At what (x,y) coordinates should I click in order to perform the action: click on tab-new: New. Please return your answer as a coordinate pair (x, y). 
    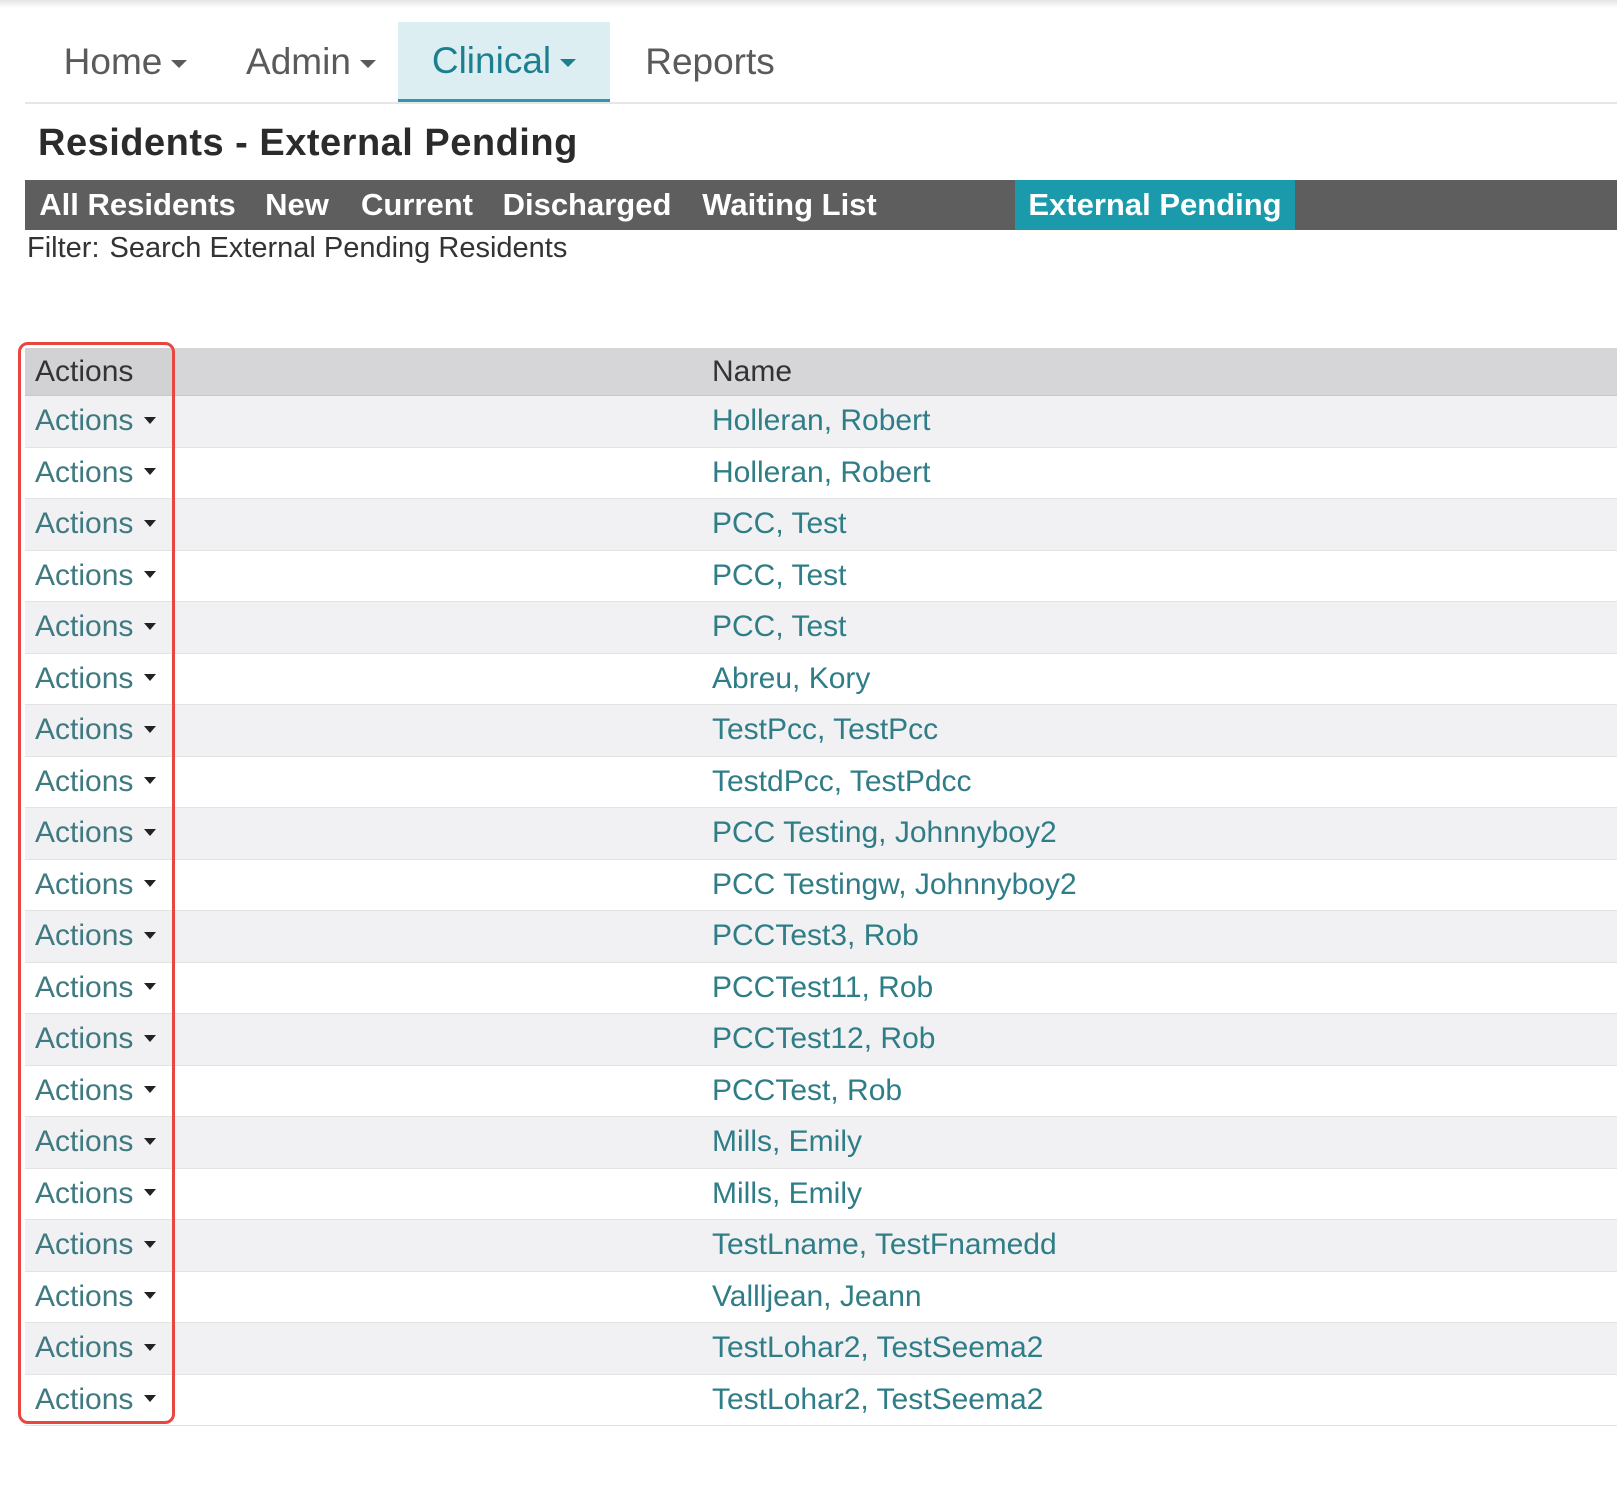
    Looking at the image, I should click on (297, 205).